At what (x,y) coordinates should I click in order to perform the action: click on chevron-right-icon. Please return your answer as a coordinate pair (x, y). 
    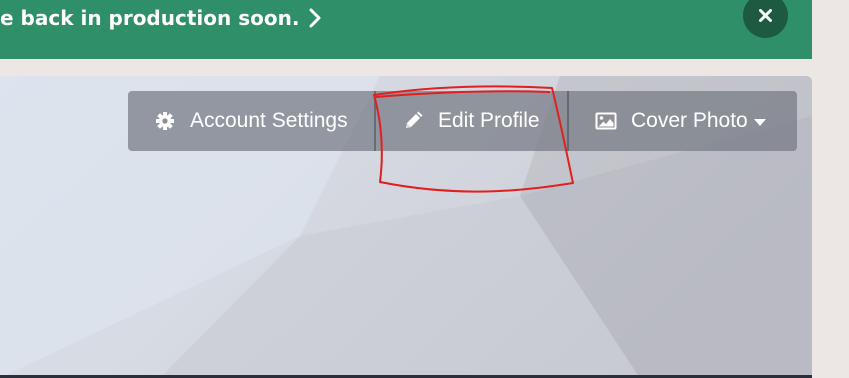
    Looking at the image, I should click on (315, 18).